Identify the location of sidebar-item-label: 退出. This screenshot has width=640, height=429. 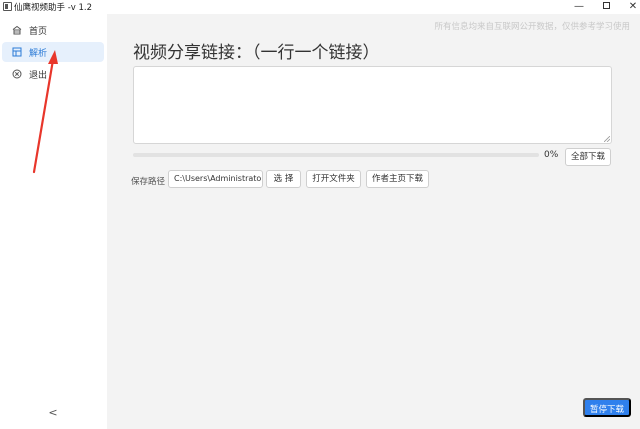
(38, 76).